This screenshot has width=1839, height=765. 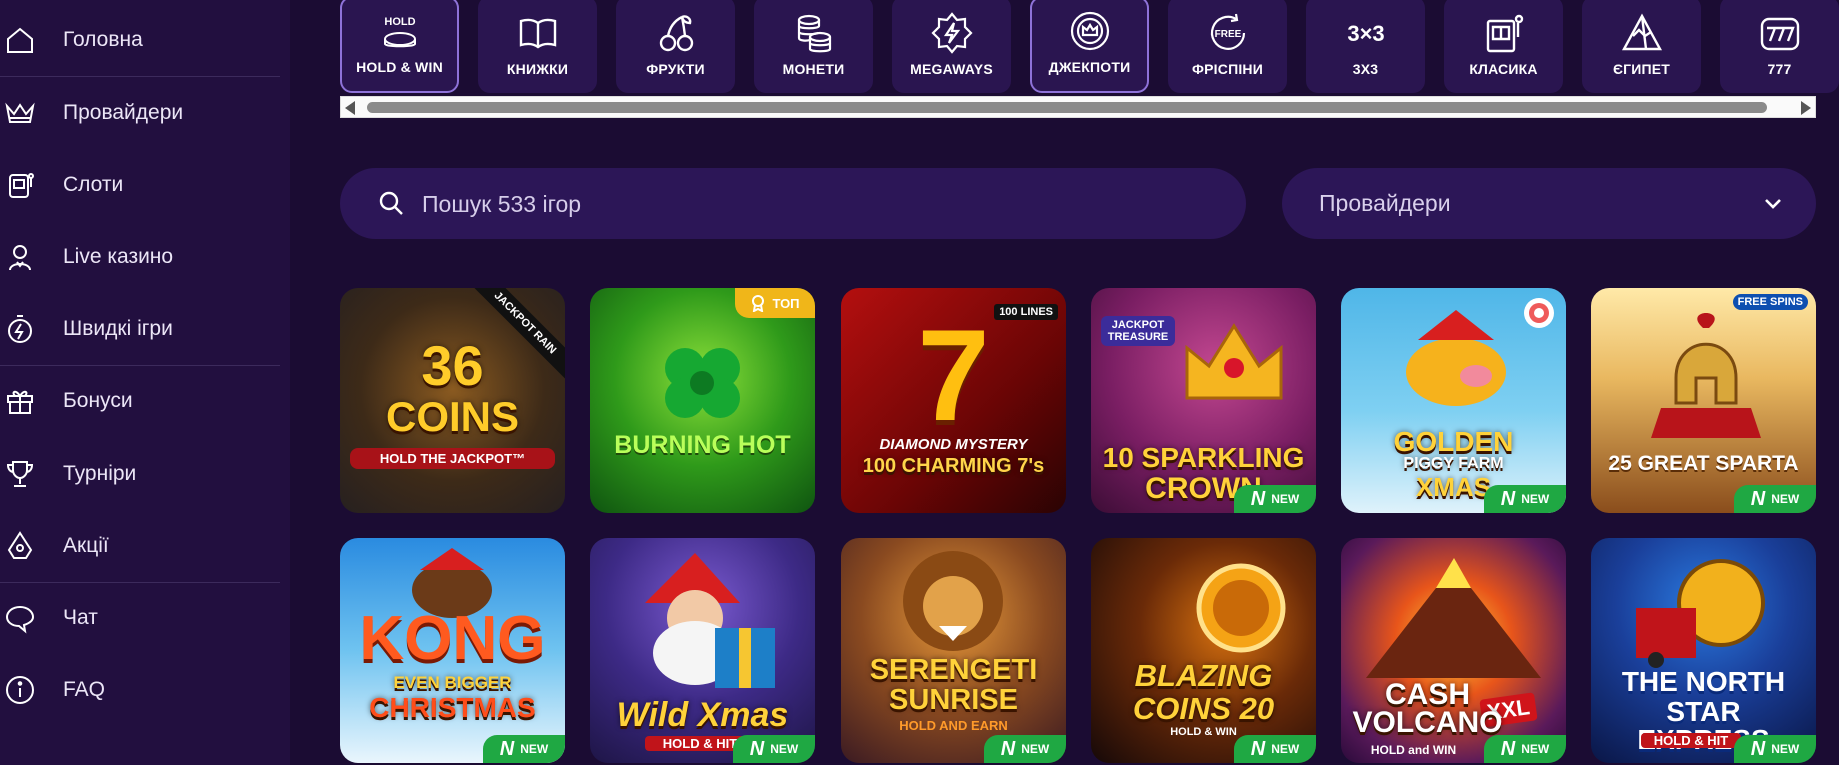 I want to click on chevron-down-icon, so click(x=1773, y=204).